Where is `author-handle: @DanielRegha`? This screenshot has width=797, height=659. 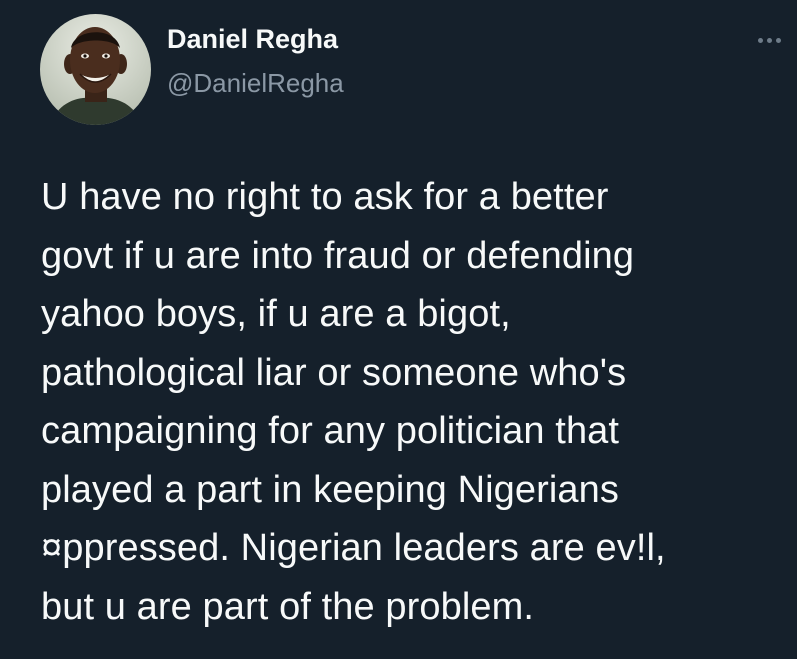 author-handle: @DanielRegha is located at coordinates (255, 83).